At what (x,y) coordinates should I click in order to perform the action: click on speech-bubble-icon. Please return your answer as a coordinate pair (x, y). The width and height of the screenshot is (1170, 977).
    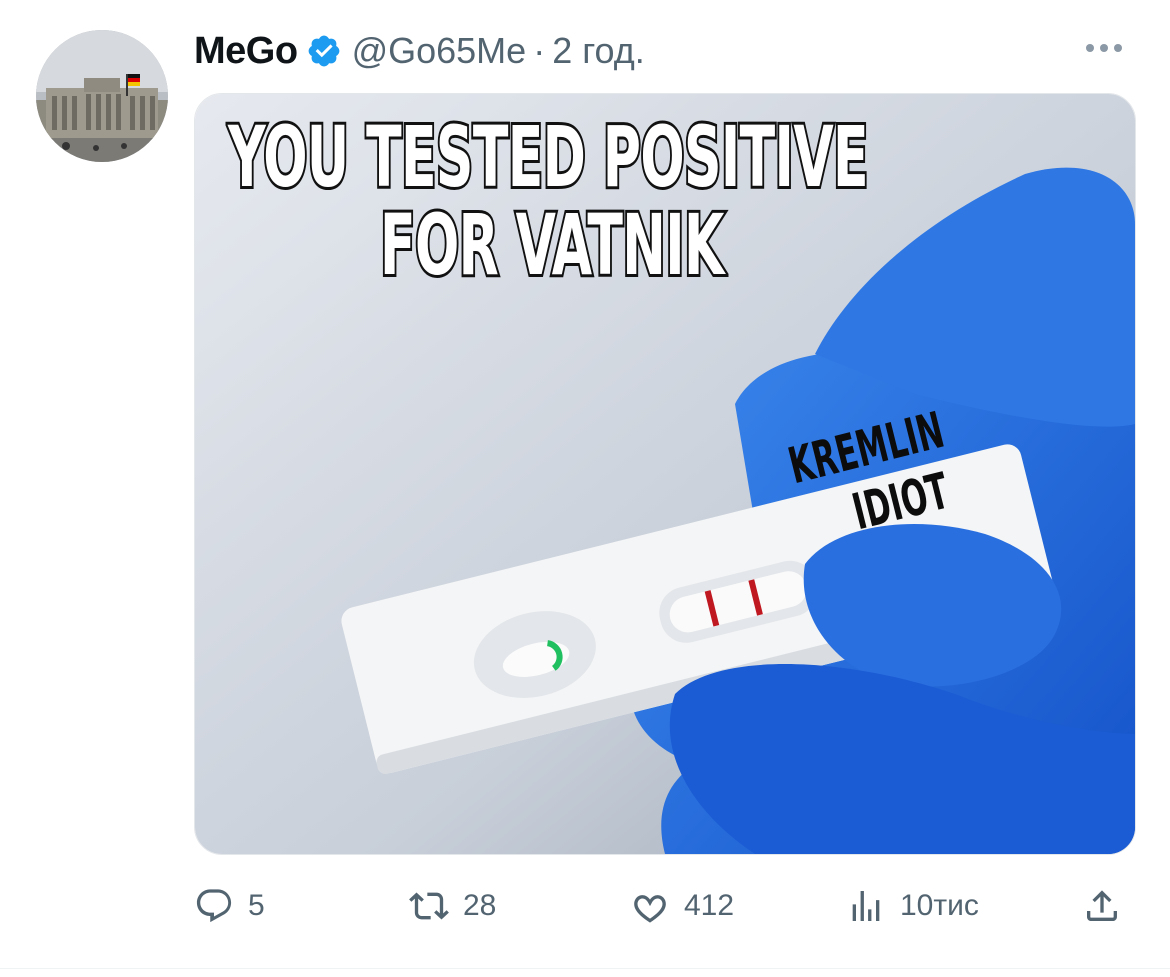
    Looking at the image, I should click on (214, 906).